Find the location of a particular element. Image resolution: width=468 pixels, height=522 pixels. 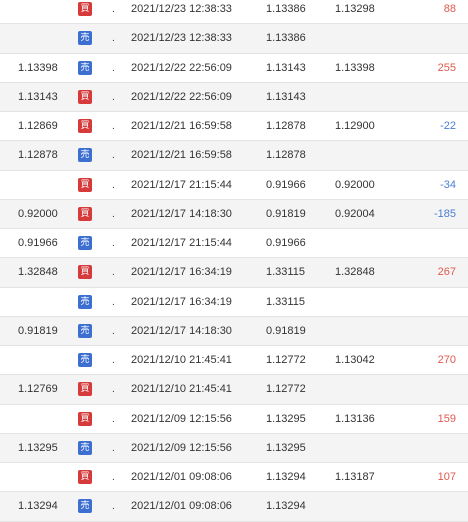

exit-price: 1.13187 is located at coordinates (355, 477).